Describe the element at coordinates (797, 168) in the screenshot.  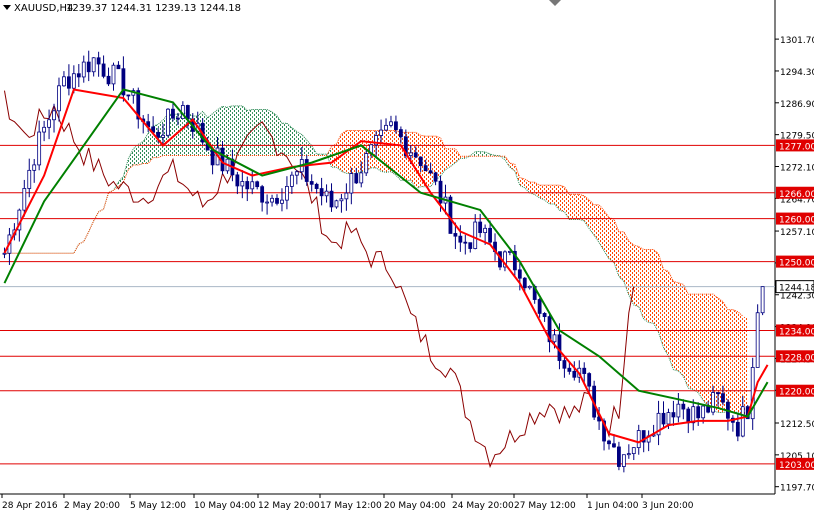
I see `price-tick-label: 1272.10` at that location.